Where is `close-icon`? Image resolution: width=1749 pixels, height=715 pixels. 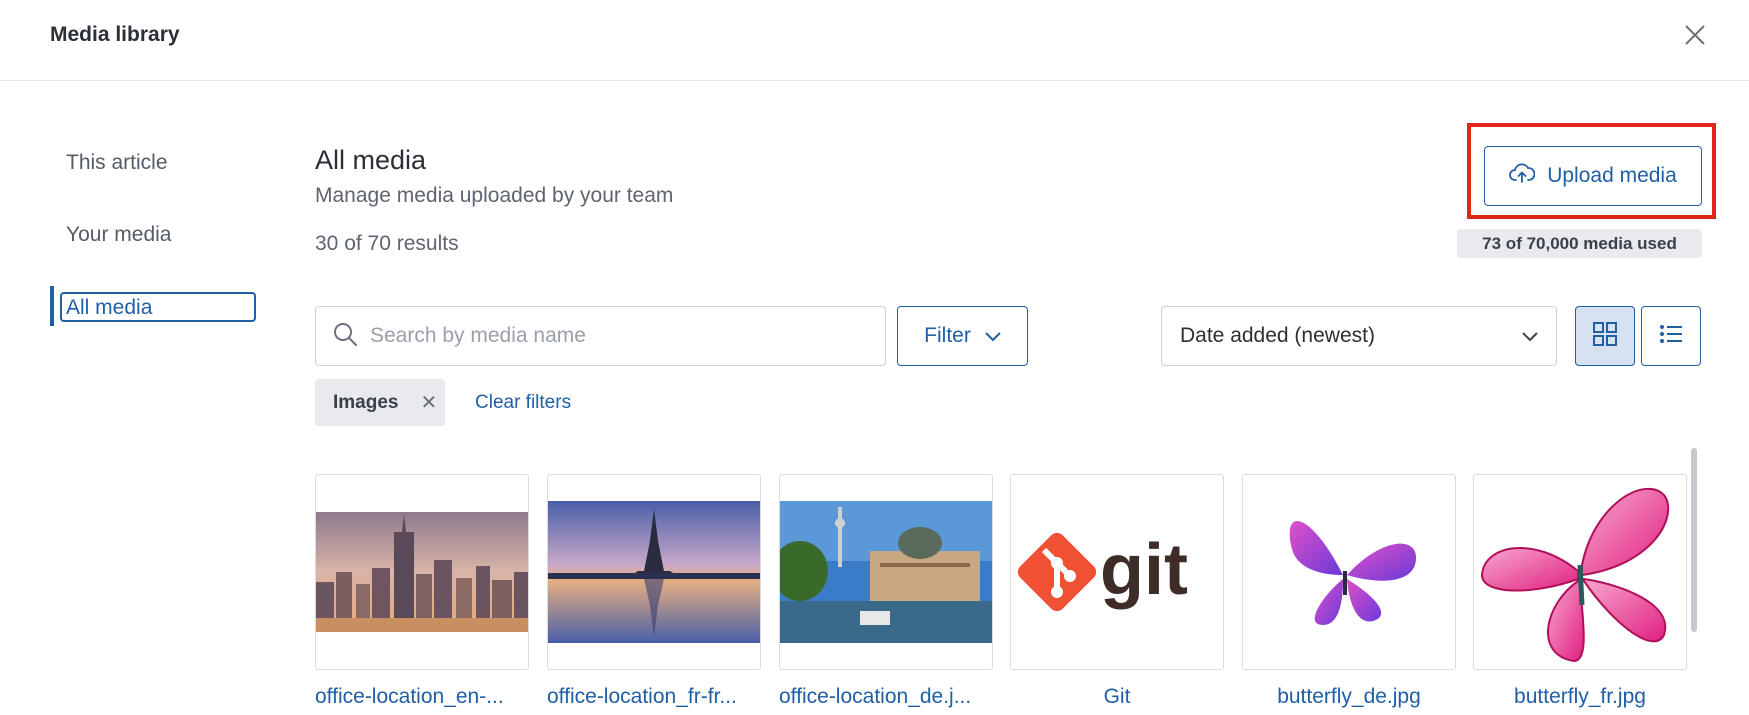 close-icon is located at coordinates (1695, 35).